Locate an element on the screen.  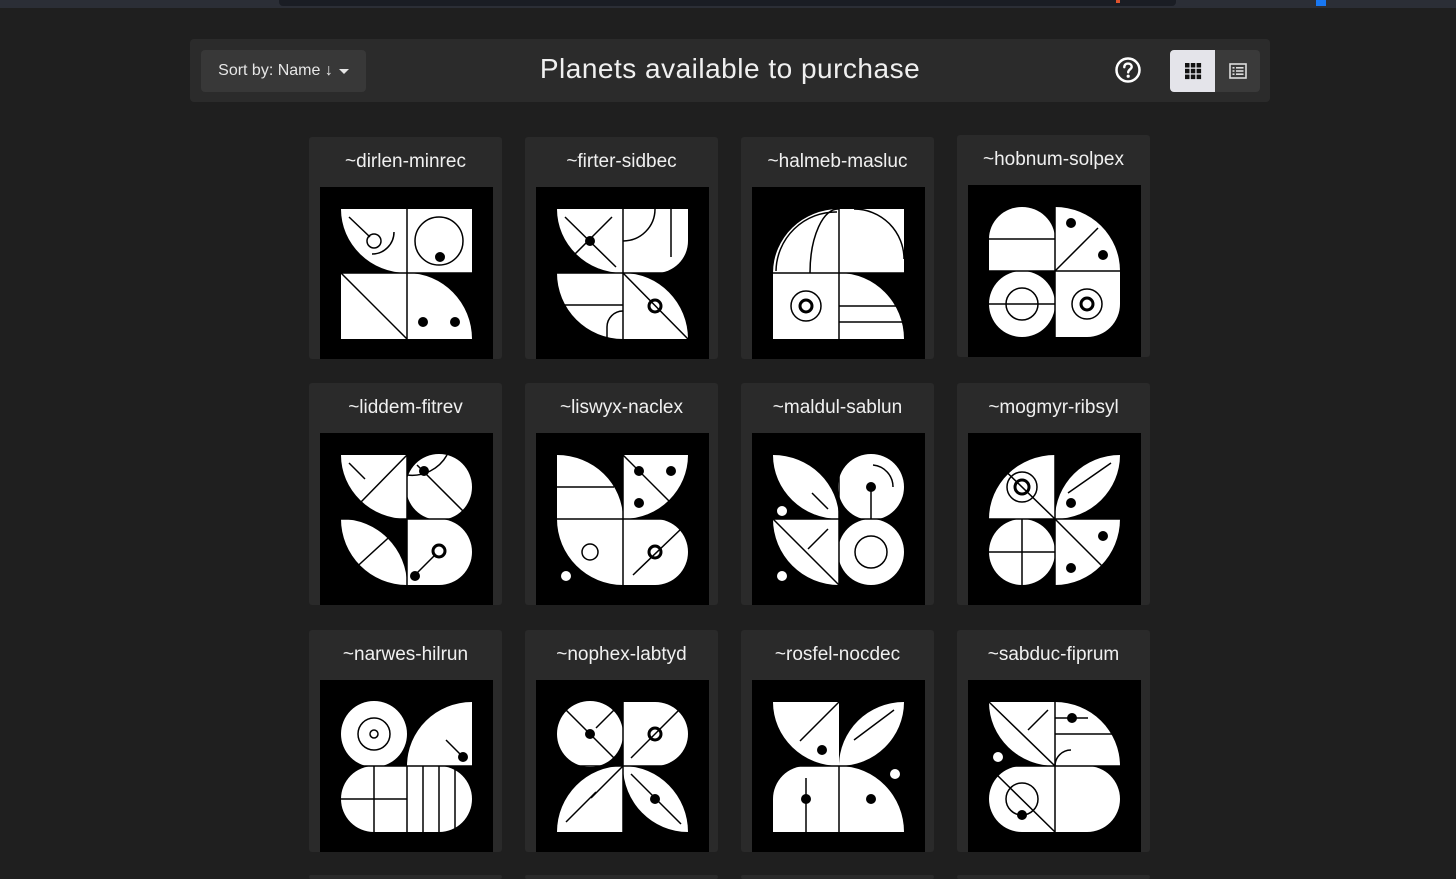
planet-card: ~maldul-sablun is located at coordinates (837, 494).